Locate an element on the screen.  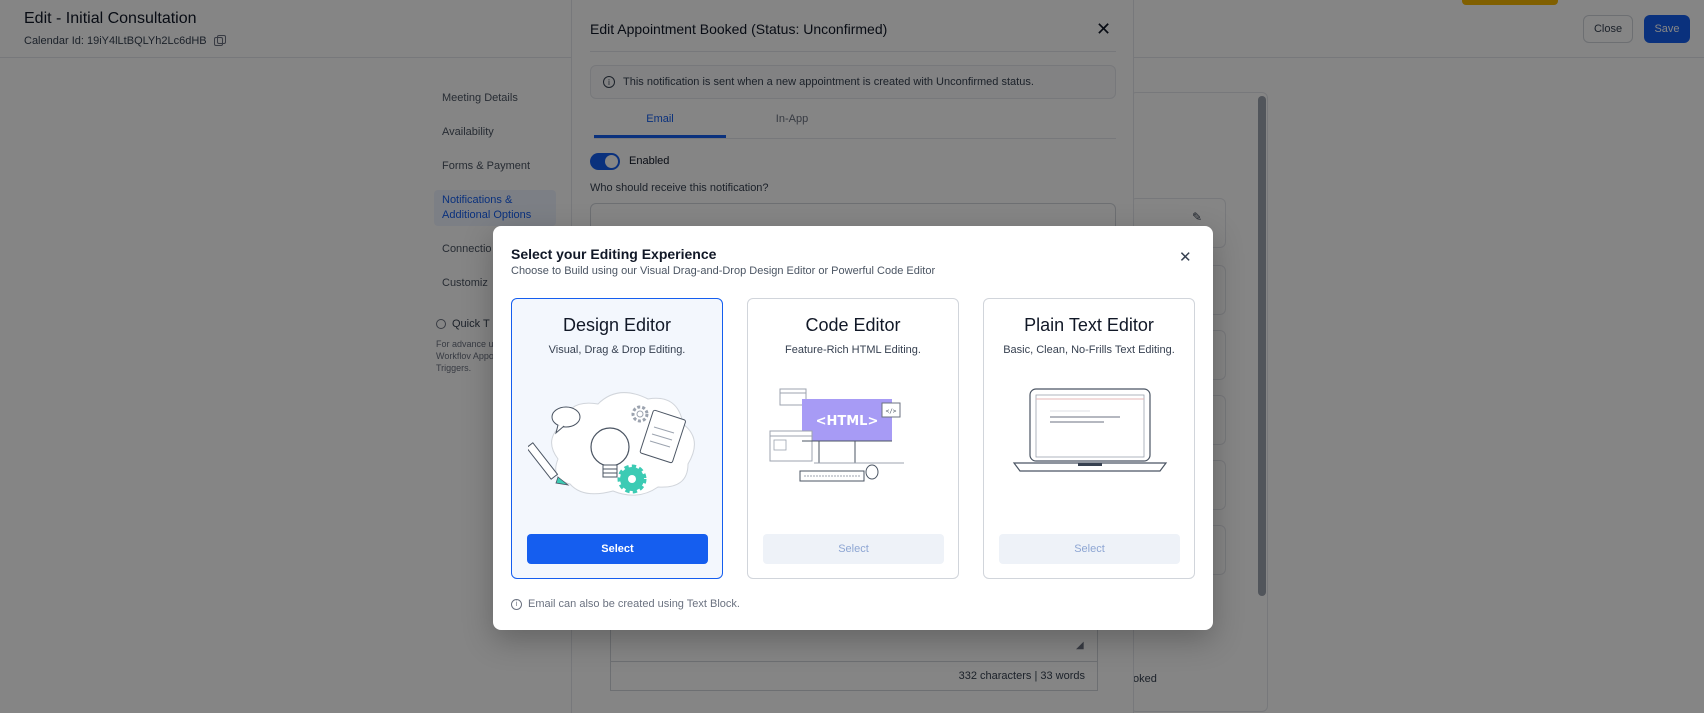
code-editor-select-button: Select is located at coordinates (853, 549).